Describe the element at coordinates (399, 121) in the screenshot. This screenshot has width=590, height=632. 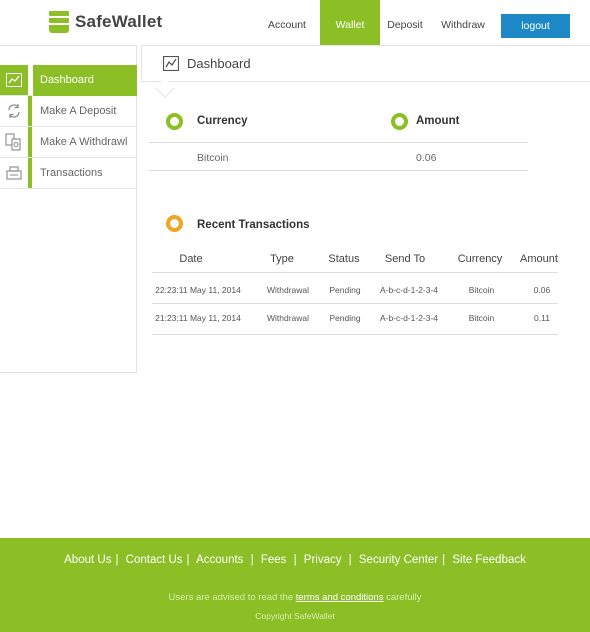
I see `amount-ring-icon` at that location.